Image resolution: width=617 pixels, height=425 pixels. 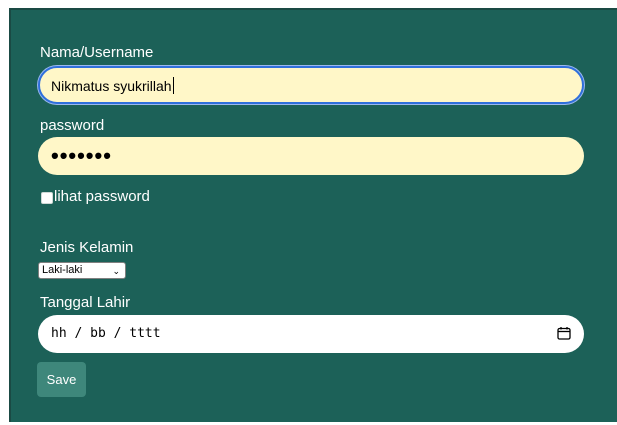 I want to click on gender-select: Laki-laki ⌄, so click(x=82, y=270).